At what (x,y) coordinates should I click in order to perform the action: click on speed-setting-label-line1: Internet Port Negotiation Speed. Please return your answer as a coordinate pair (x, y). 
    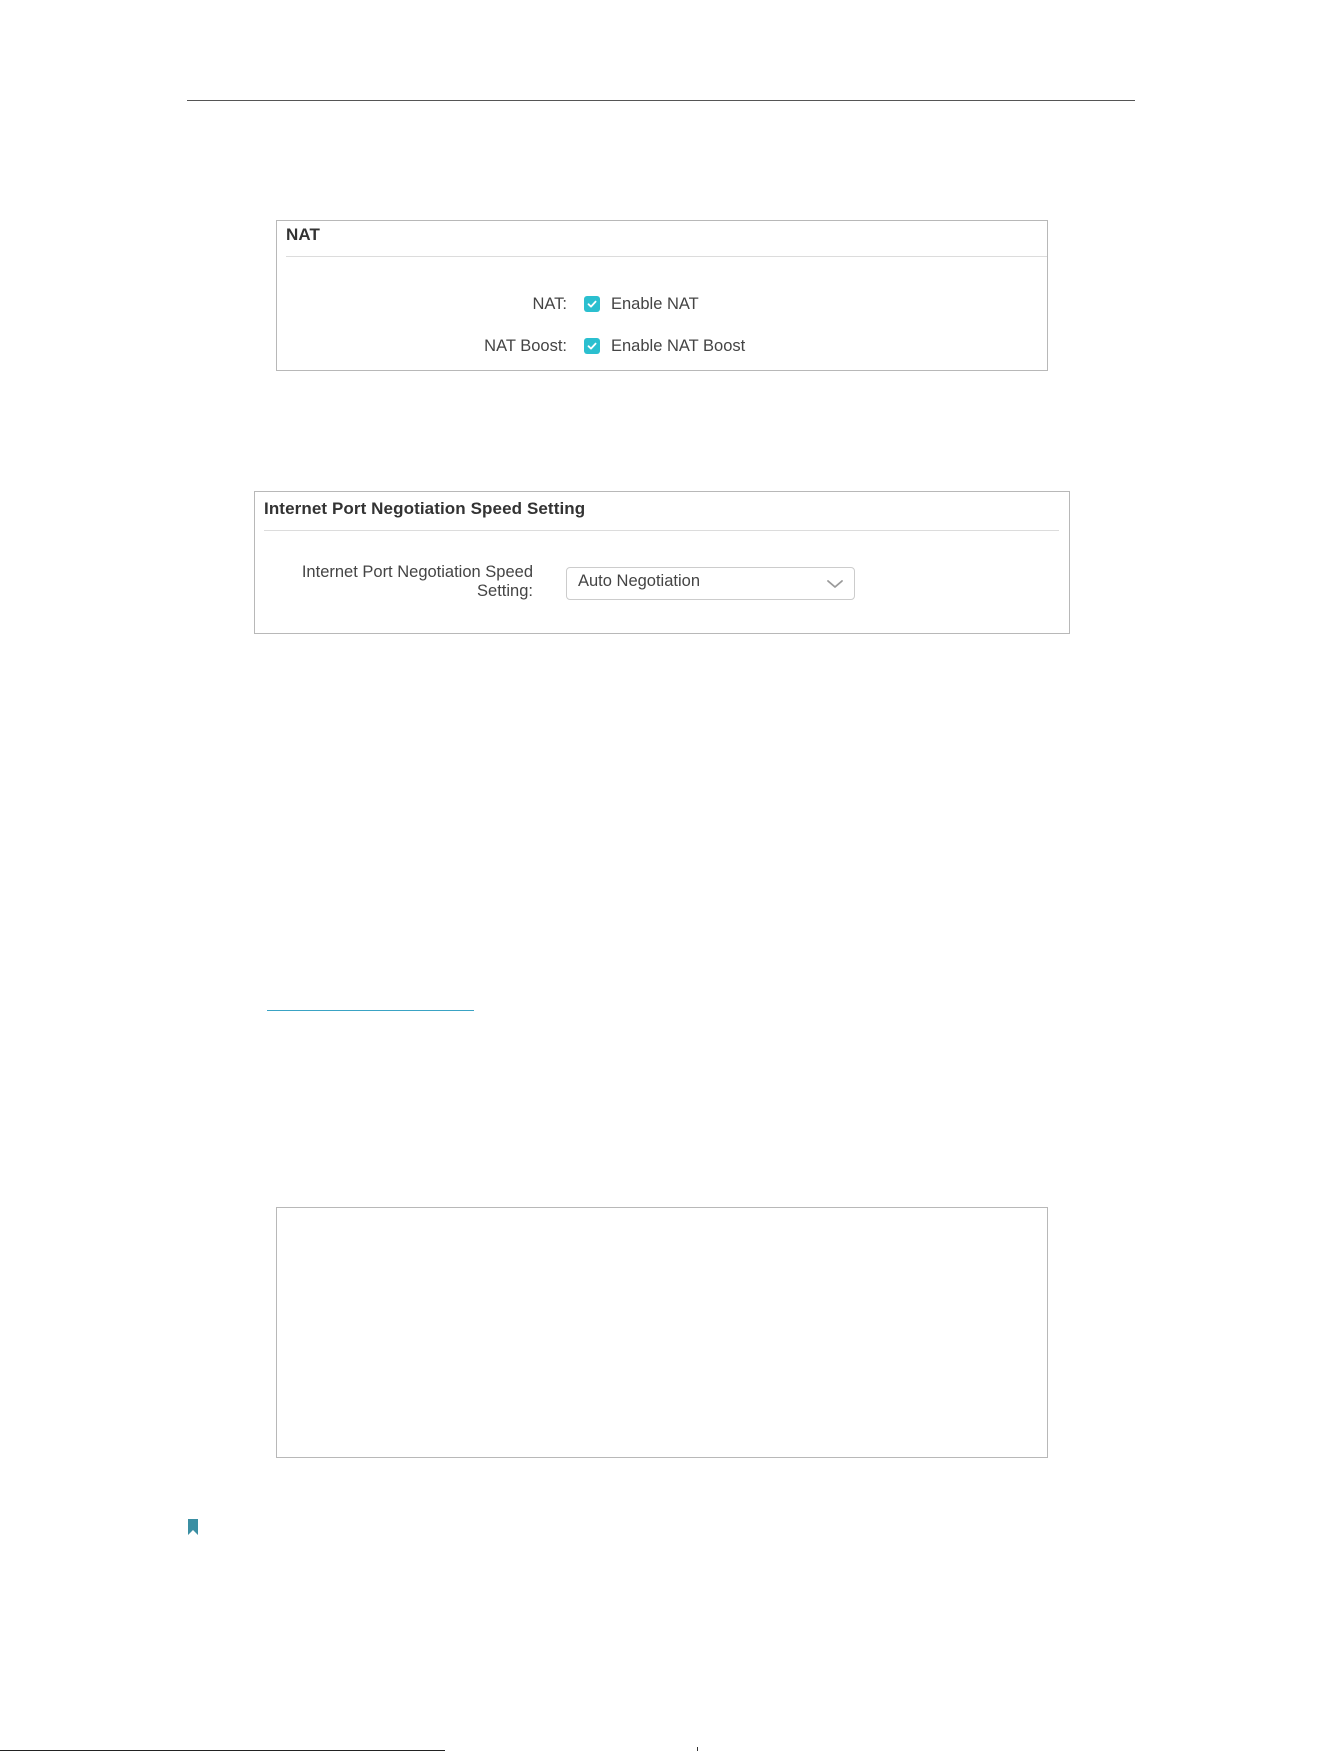
    Looking at the image, I should click on (417, 572).